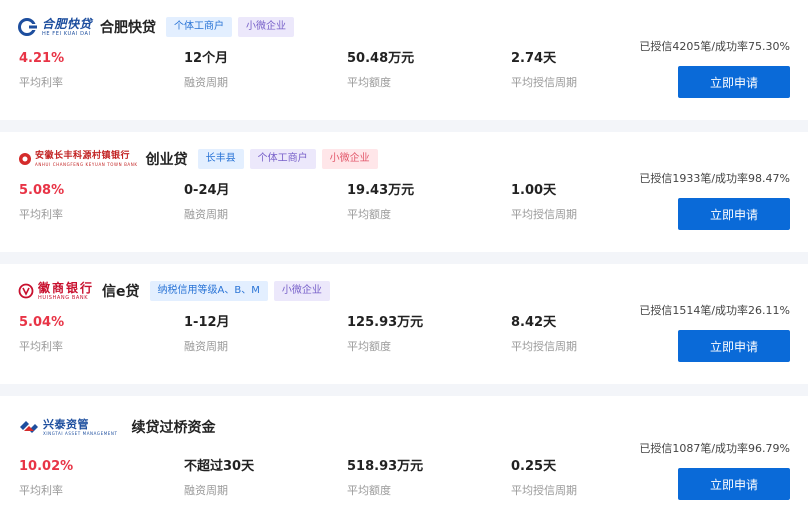 The height and width of the screenshot is (526, 808). I want to click on tag-badge: 纳税信用等级A、B、M, so click(208, 291).